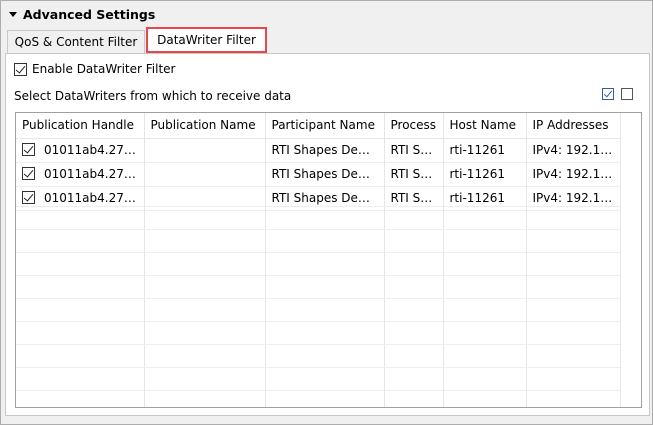  I want to click on tab-strip: QoS & Content Filter DataWriter Filter, so click(326, 40).